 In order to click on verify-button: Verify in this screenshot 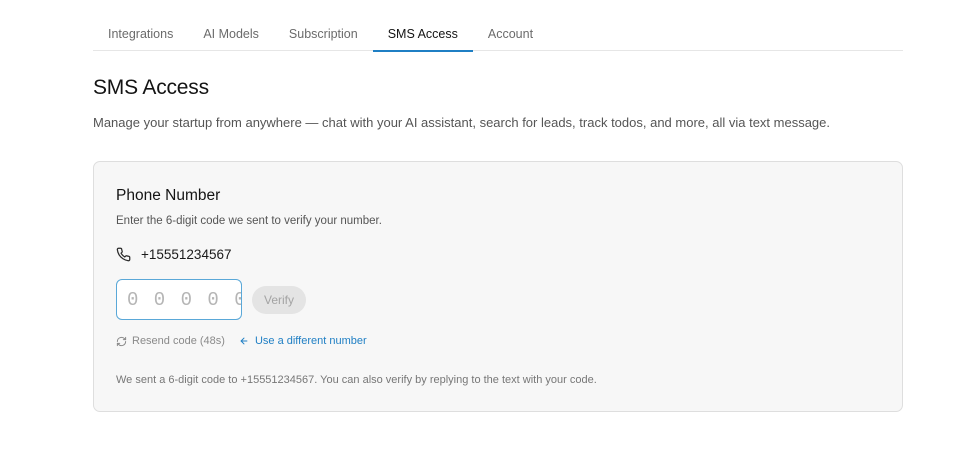, I will do `click(279, 300)`.